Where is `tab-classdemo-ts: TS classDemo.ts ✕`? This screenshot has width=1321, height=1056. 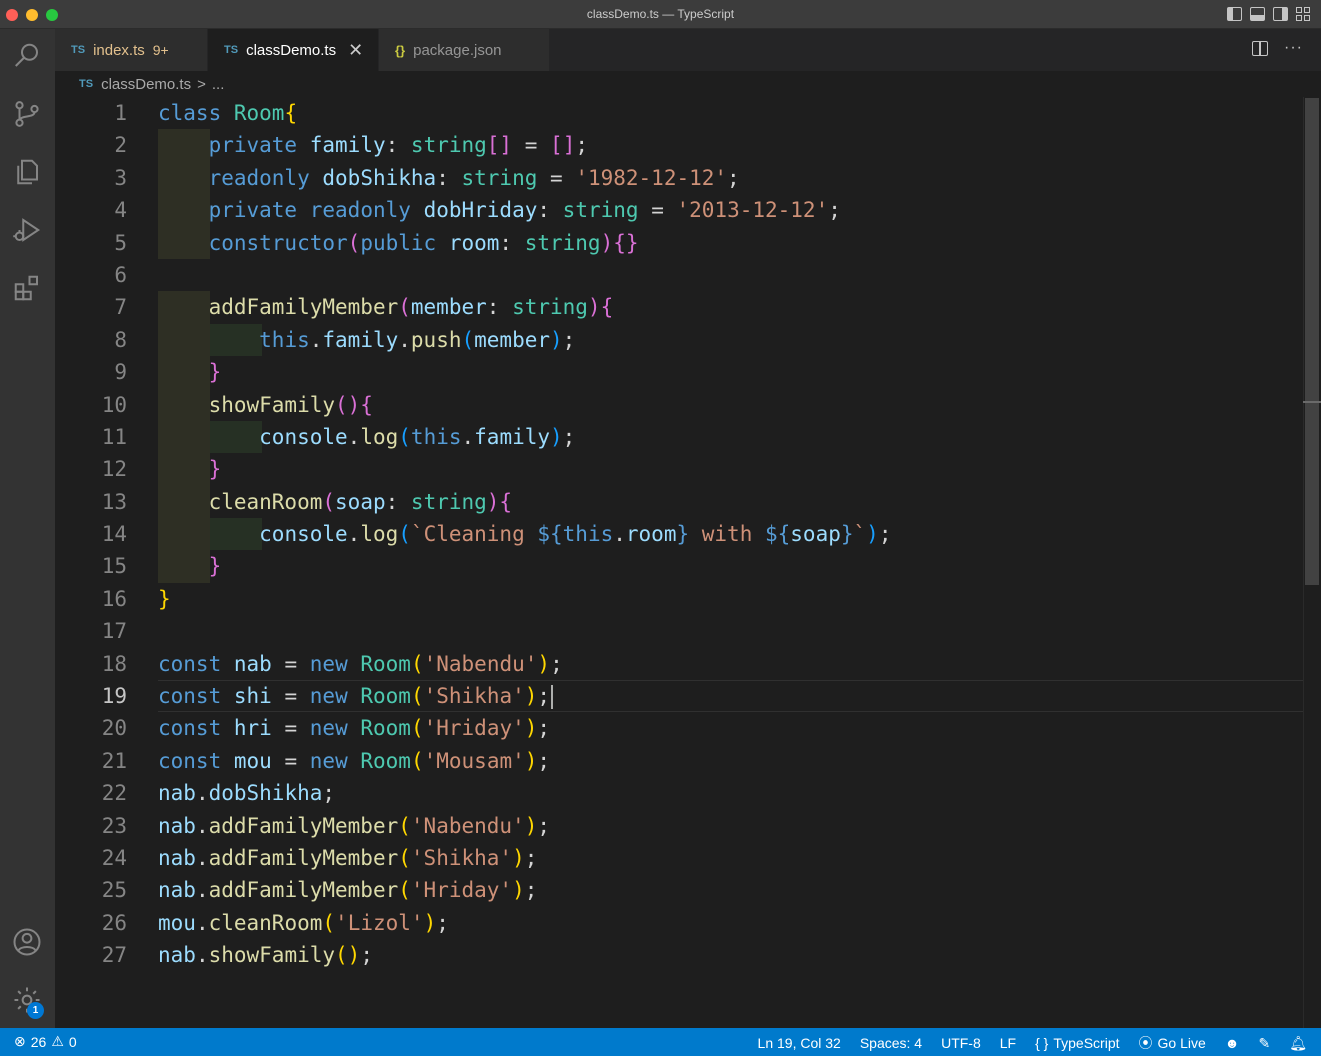 tab-classdemo-ts: TS classDemo.ts ✕ is located at coordinates (293, 50).